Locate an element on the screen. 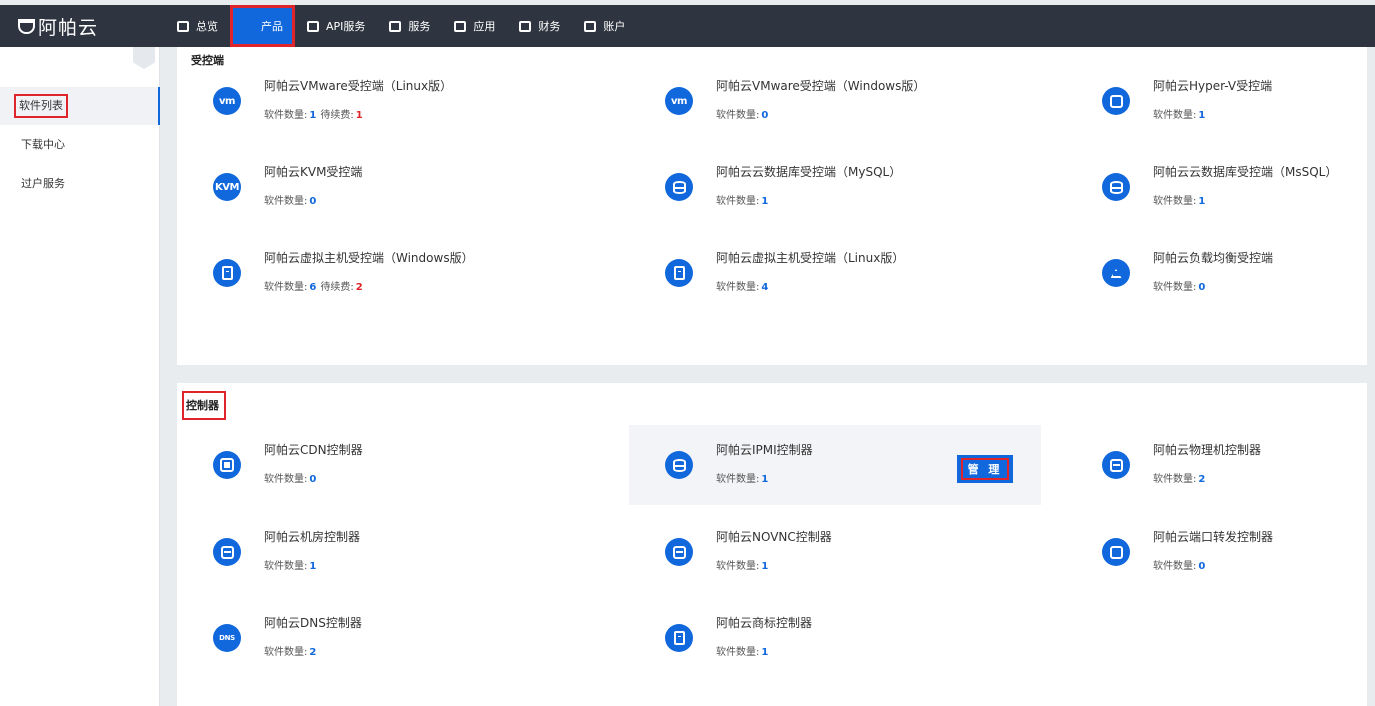 Image resolution: width=1375 pixels, height=706 pixels. nav-overview: 总览 is located at coordinates (197, 26).